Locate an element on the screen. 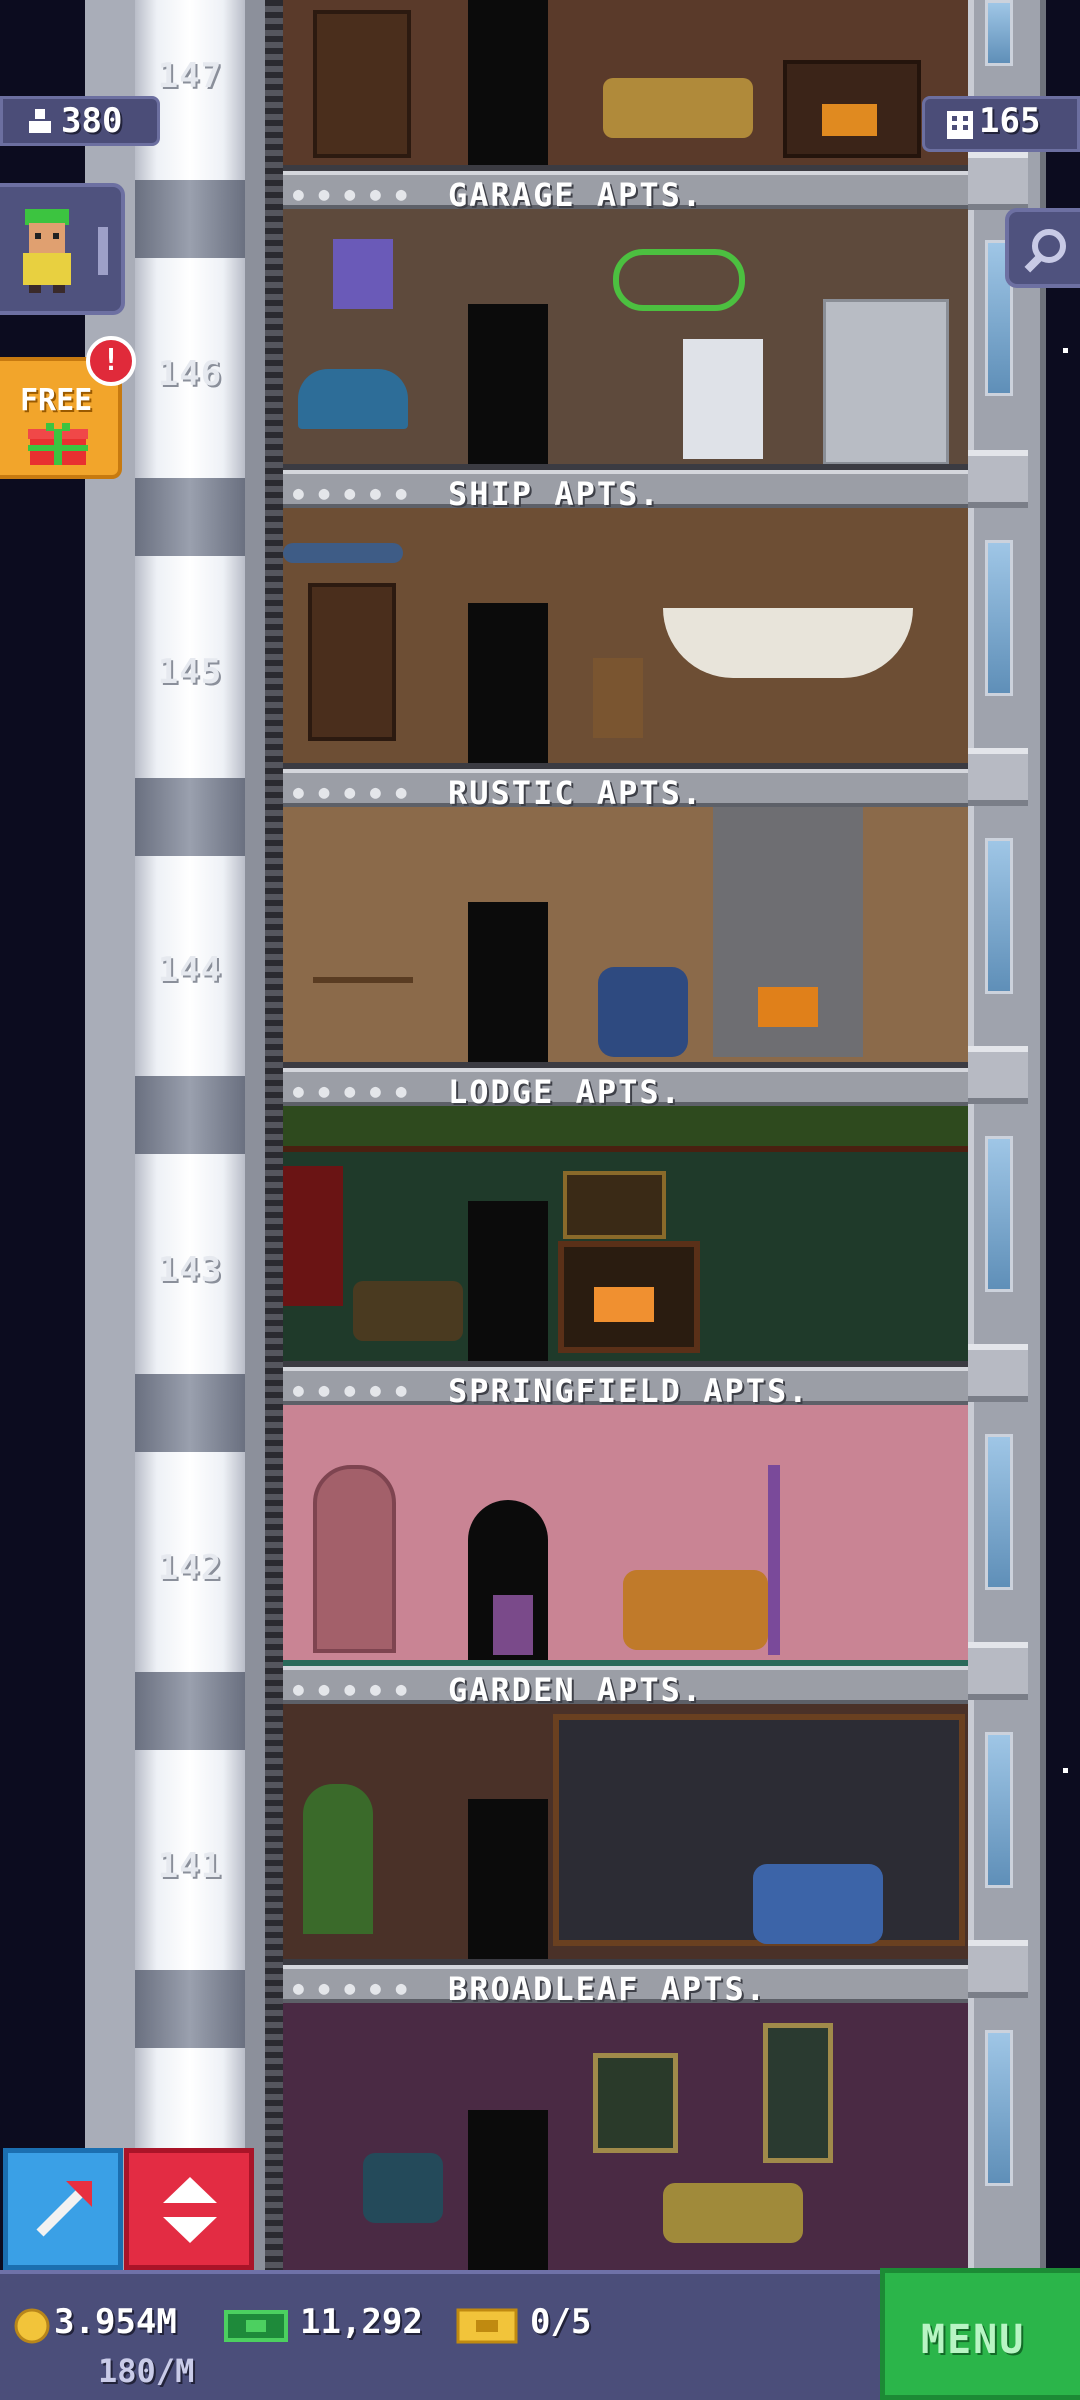  elevator-shaft is located at coordinates (190, 1140).